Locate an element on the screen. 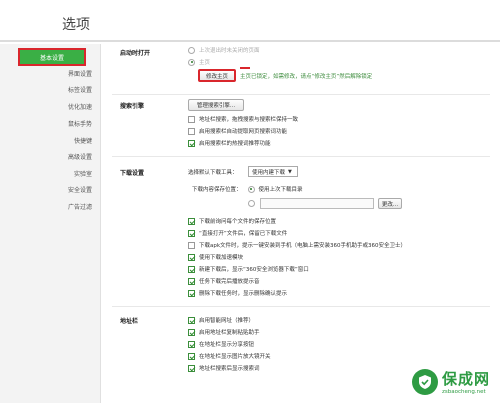 The height and width of the screenshot is (403, 500). download-tool-select: 使用内建下载 ▼ is located at coordinates (273, 171).